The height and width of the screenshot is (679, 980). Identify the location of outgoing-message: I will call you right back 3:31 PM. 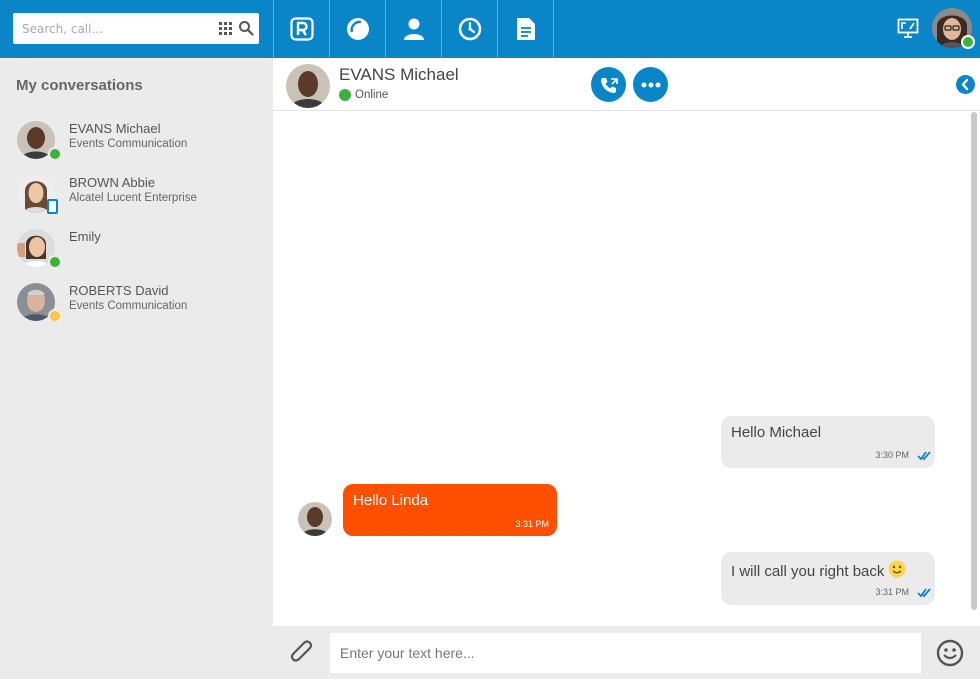
(828, 578).